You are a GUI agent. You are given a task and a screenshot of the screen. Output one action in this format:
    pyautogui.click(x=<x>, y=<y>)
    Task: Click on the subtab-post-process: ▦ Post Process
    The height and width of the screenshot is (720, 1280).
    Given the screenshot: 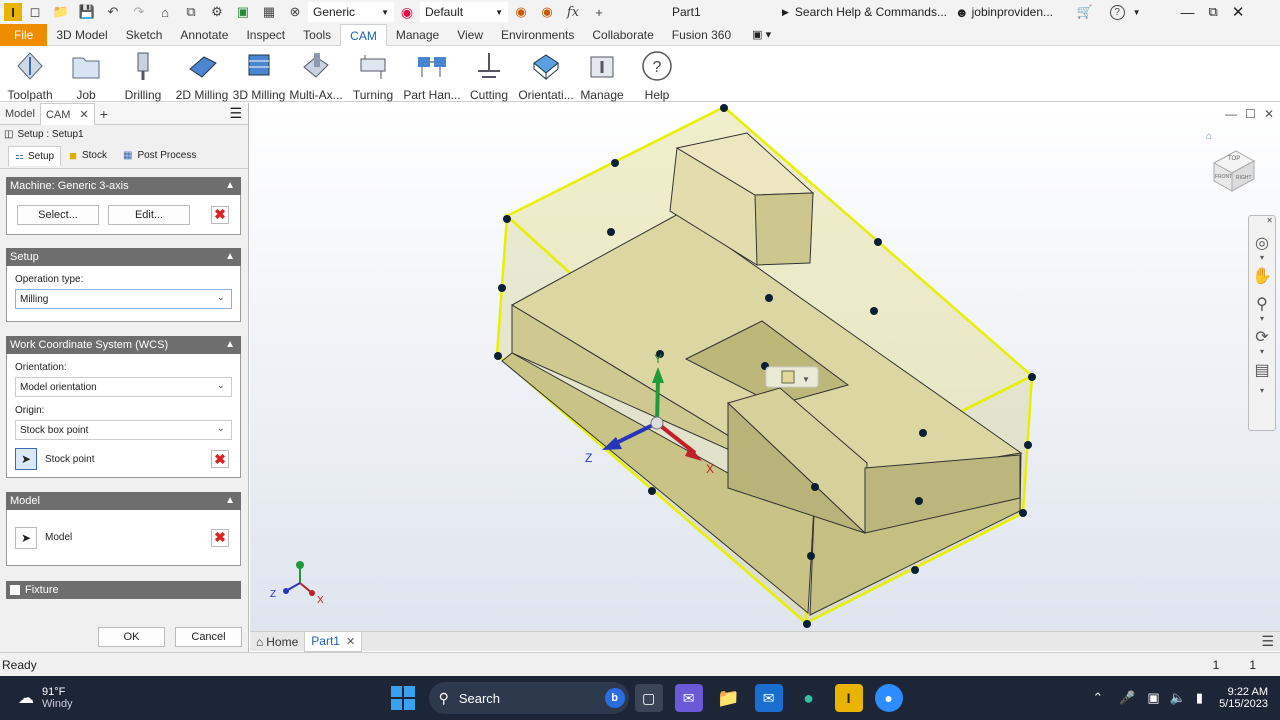 What is the action you would take?
    pyautogui.click(x=159, y=155)
    